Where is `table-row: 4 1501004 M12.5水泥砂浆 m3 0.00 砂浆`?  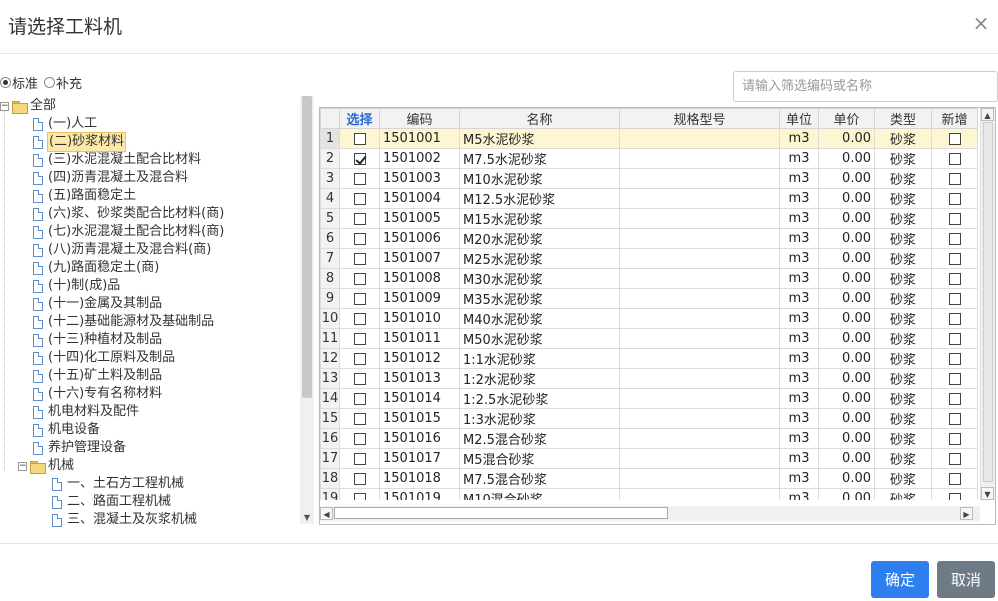
table-row: 4 1501004 M12.5水泥砂浆 m3 0.00 砂浆 is located at coordinates (649, 198).